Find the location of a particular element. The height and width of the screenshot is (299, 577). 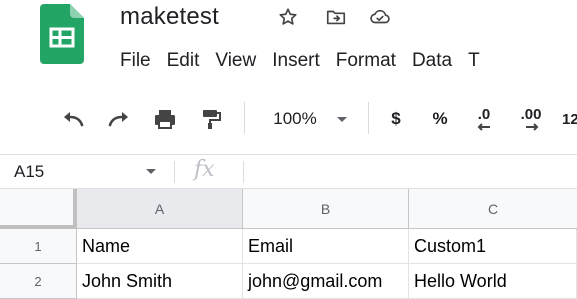

cloud-status-icon is located at coordinates (380, 17).